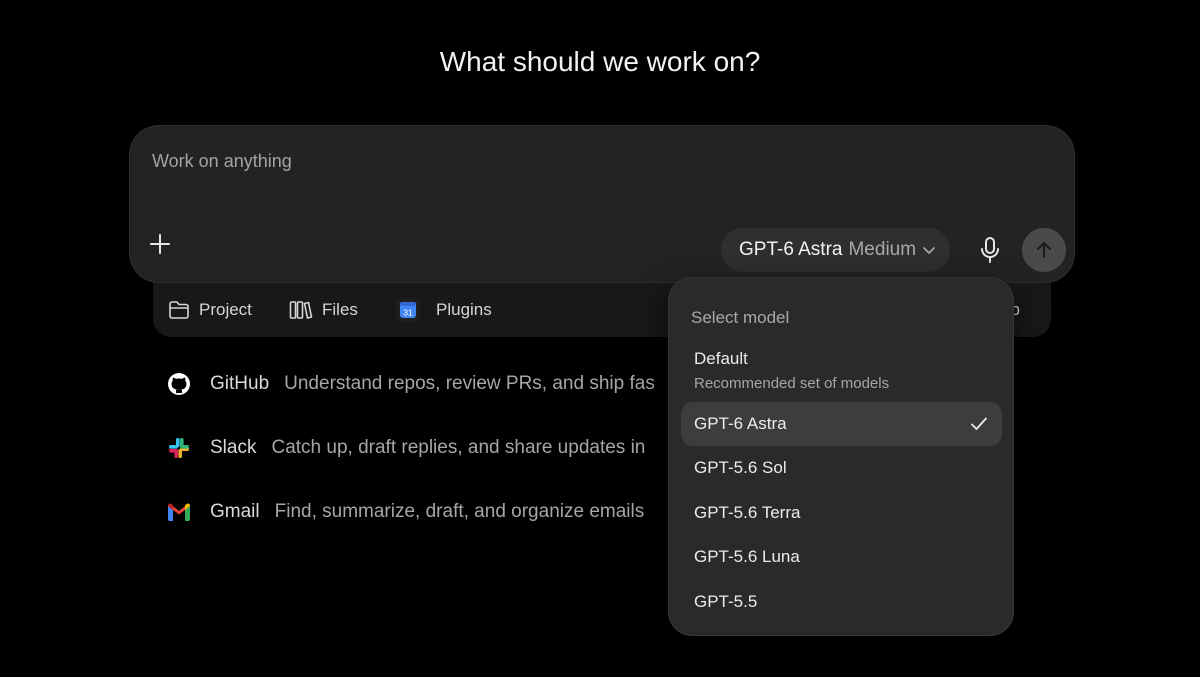 Image resolution: width=1200 pixels, height=677 pixels. I want to click on model-option-gpt-6-astra: GPT-6 Astra, so click(841, 424).